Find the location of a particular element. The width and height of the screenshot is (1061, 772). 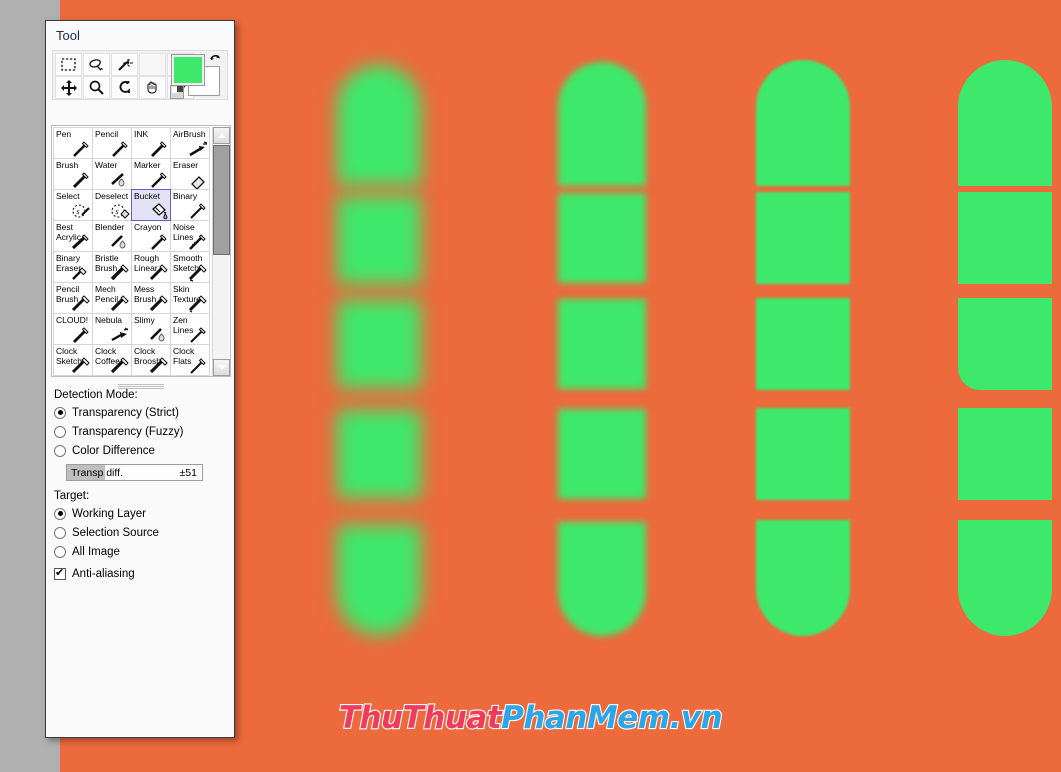

radio-label: Transparency (Strict) is located at coordinates (125, 412).